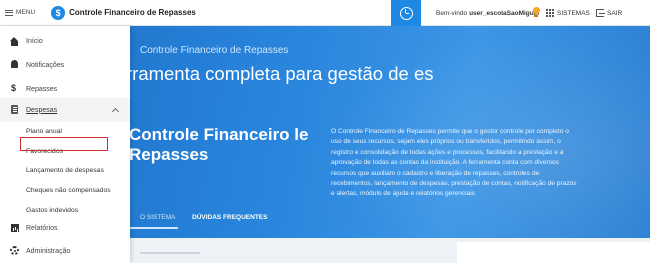  What do you see at coordinates (65, 41) in the screenshot?
I see `sidebar-item-inicio: Início` at bounding box center [65, 41].